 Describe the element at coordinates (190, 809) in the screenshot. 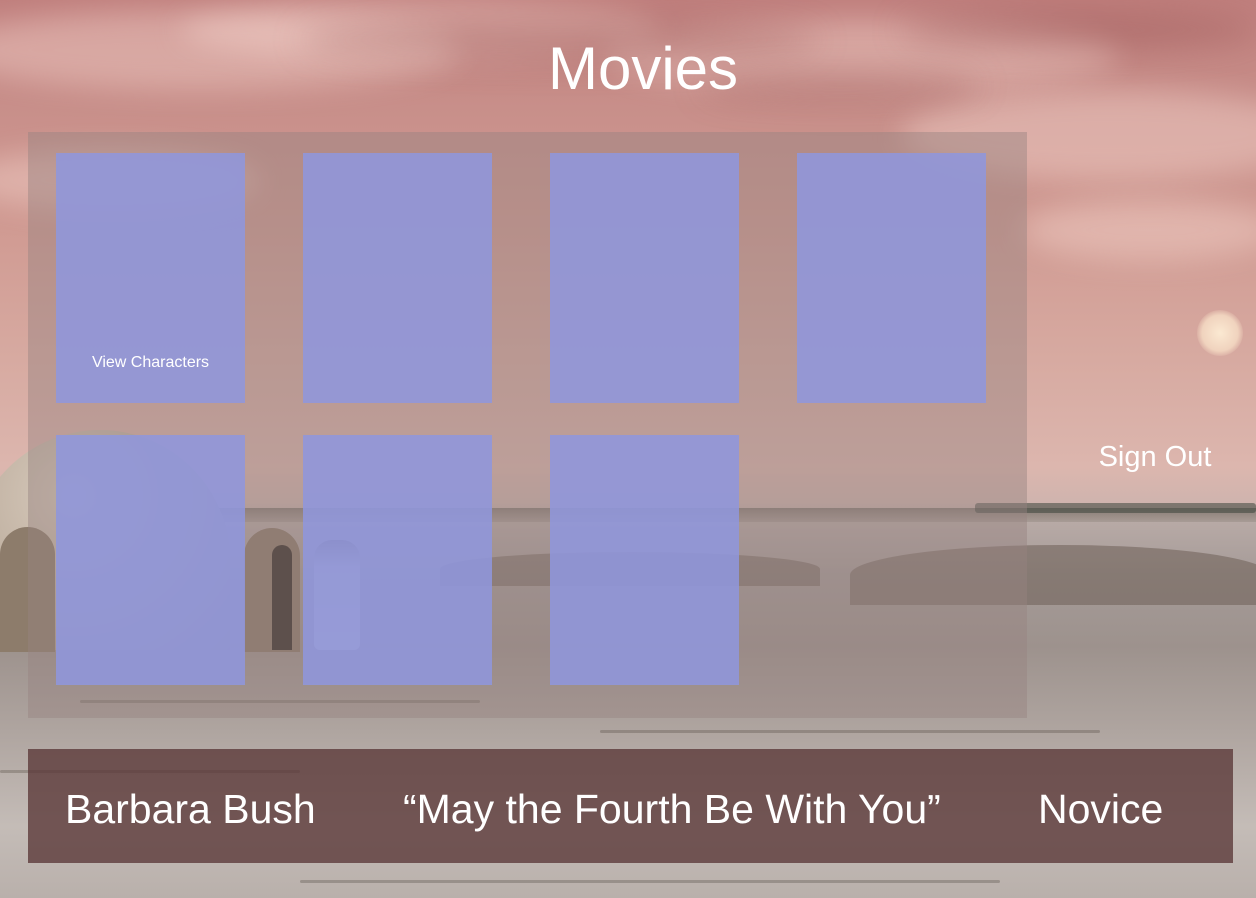

I see `user-name: Barbara Bush` at that location.